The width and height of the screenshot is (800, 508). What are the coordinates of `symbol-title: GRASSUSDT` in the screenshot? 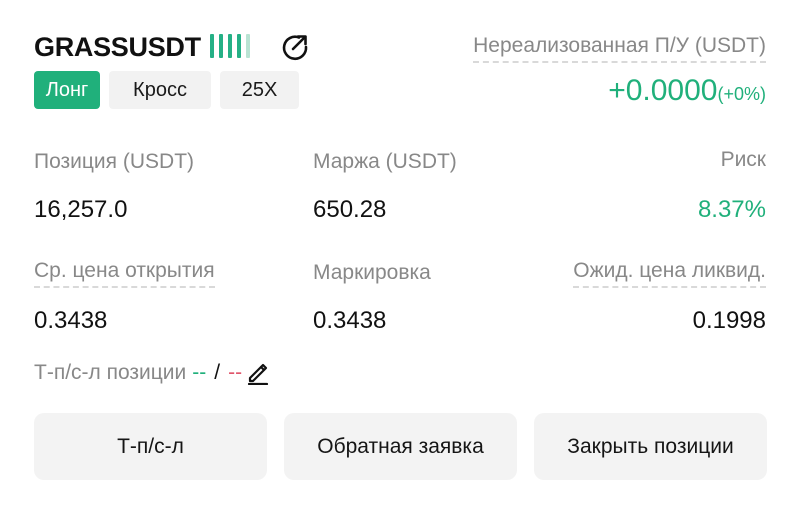 It's located at (117, 47).